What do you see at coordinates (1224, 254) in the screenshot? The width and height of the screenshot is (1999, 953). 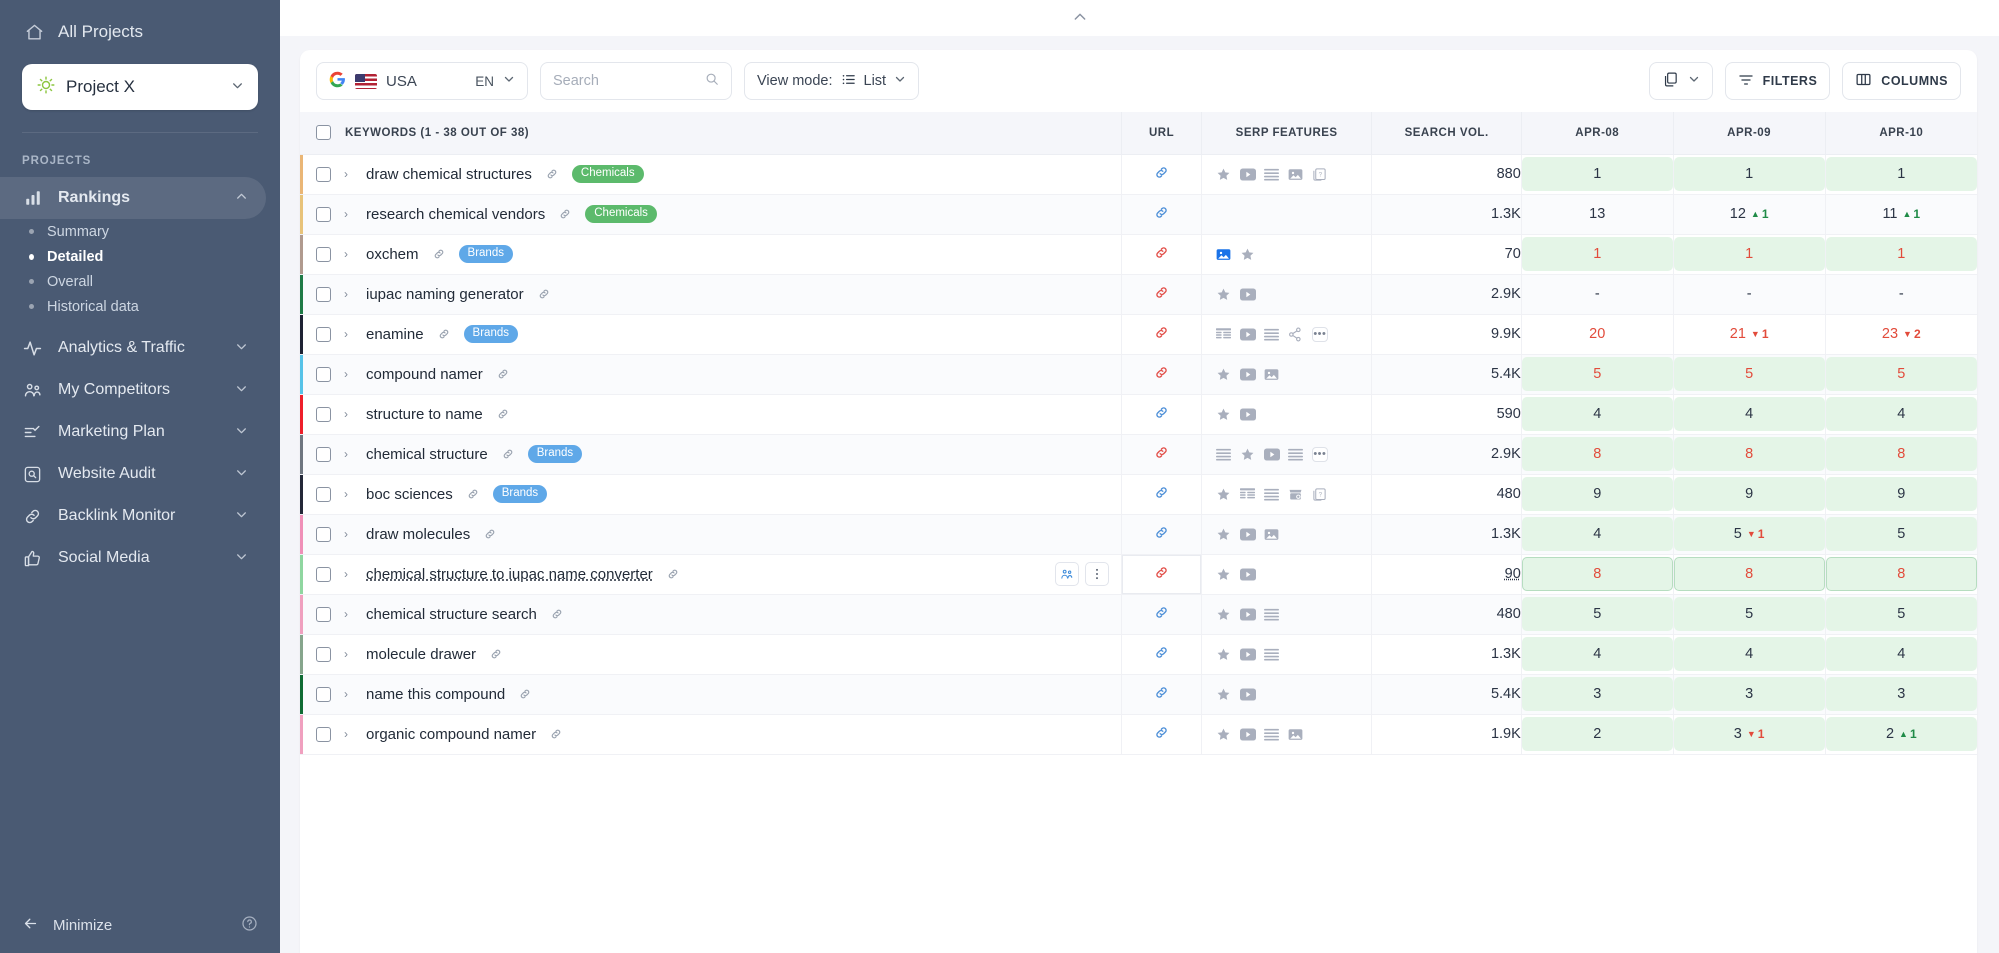 I see `serp-feature-image-blue-icon` at bounding box center [1224, 254].